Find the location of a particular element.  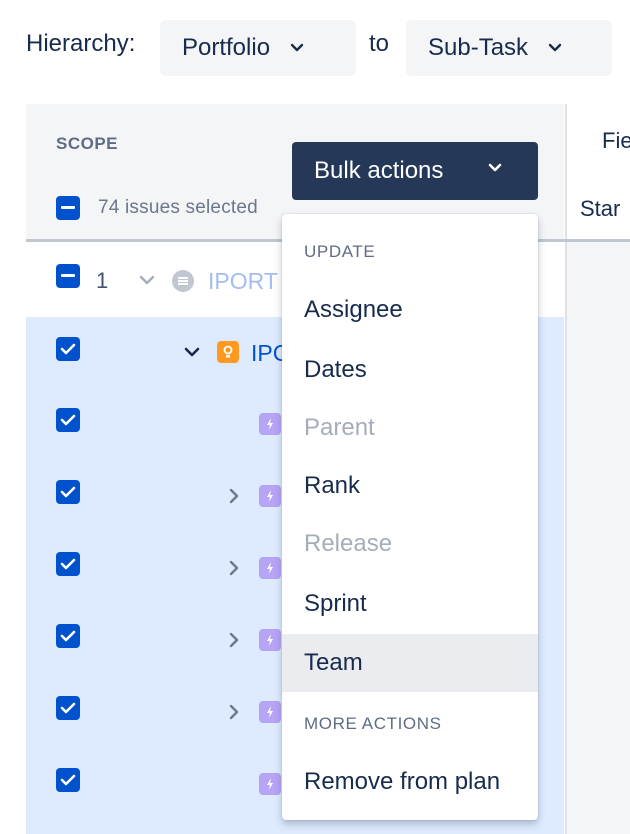

menu-item-remove-from-plan: Remove from plan is located at coordinates (410, 782).